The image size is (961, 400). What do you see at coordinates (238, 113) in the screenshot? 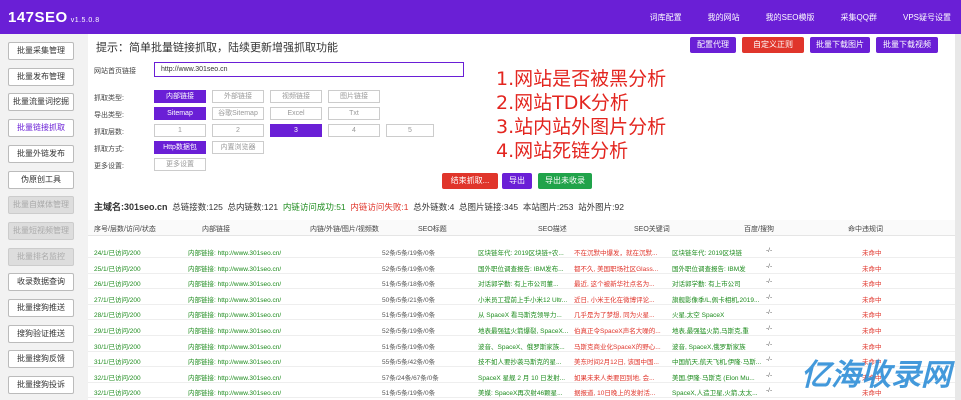
I see `export-google-sitemap: 谷歌Sitemap` at bounding box center [238, 113].